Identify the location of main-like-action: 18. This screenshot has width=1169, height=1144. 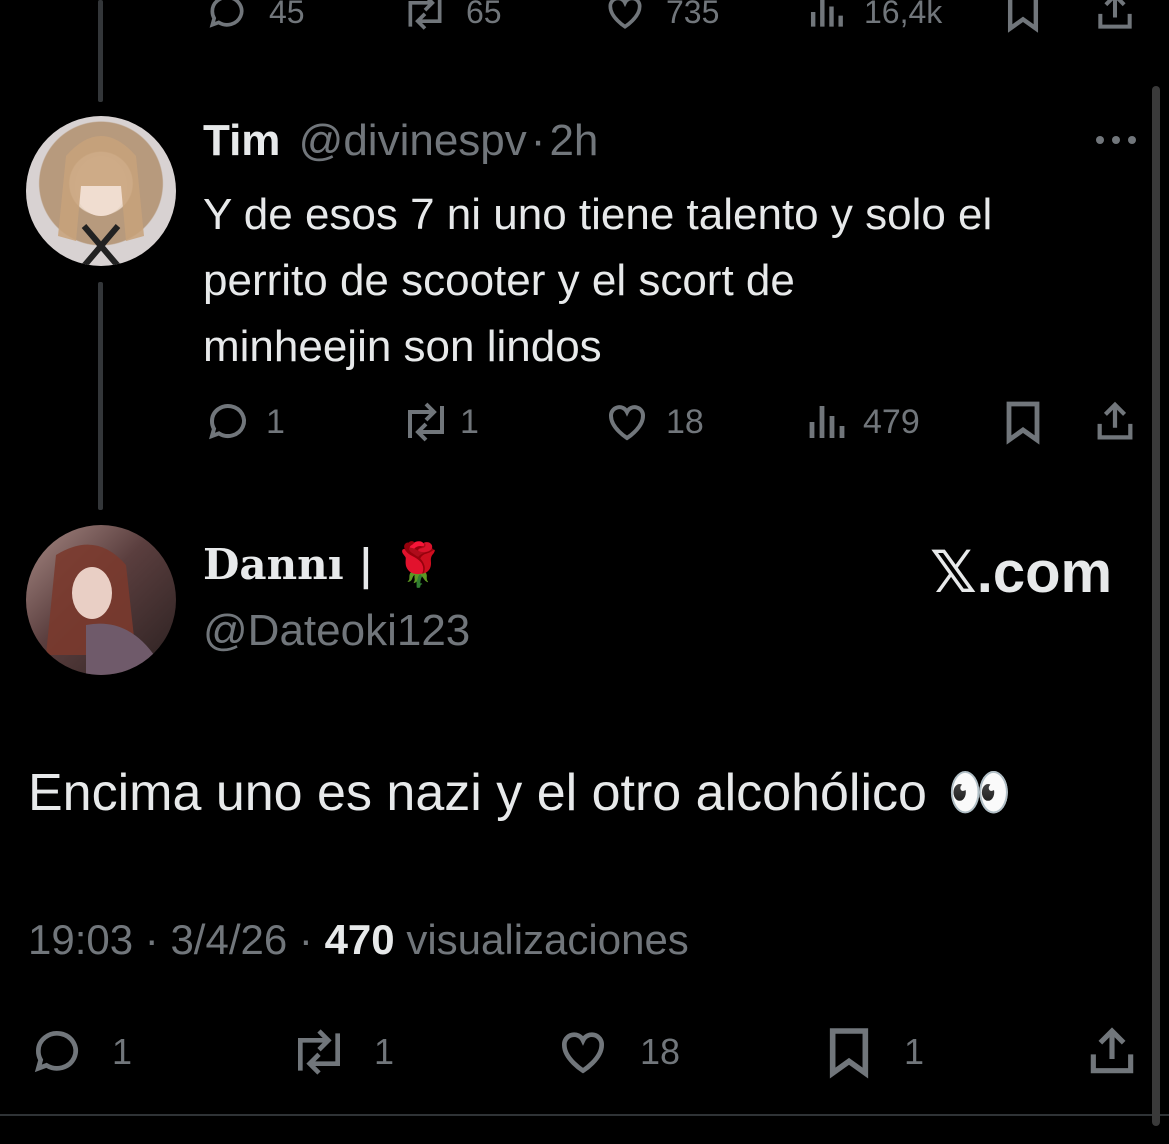
(616, 1052).